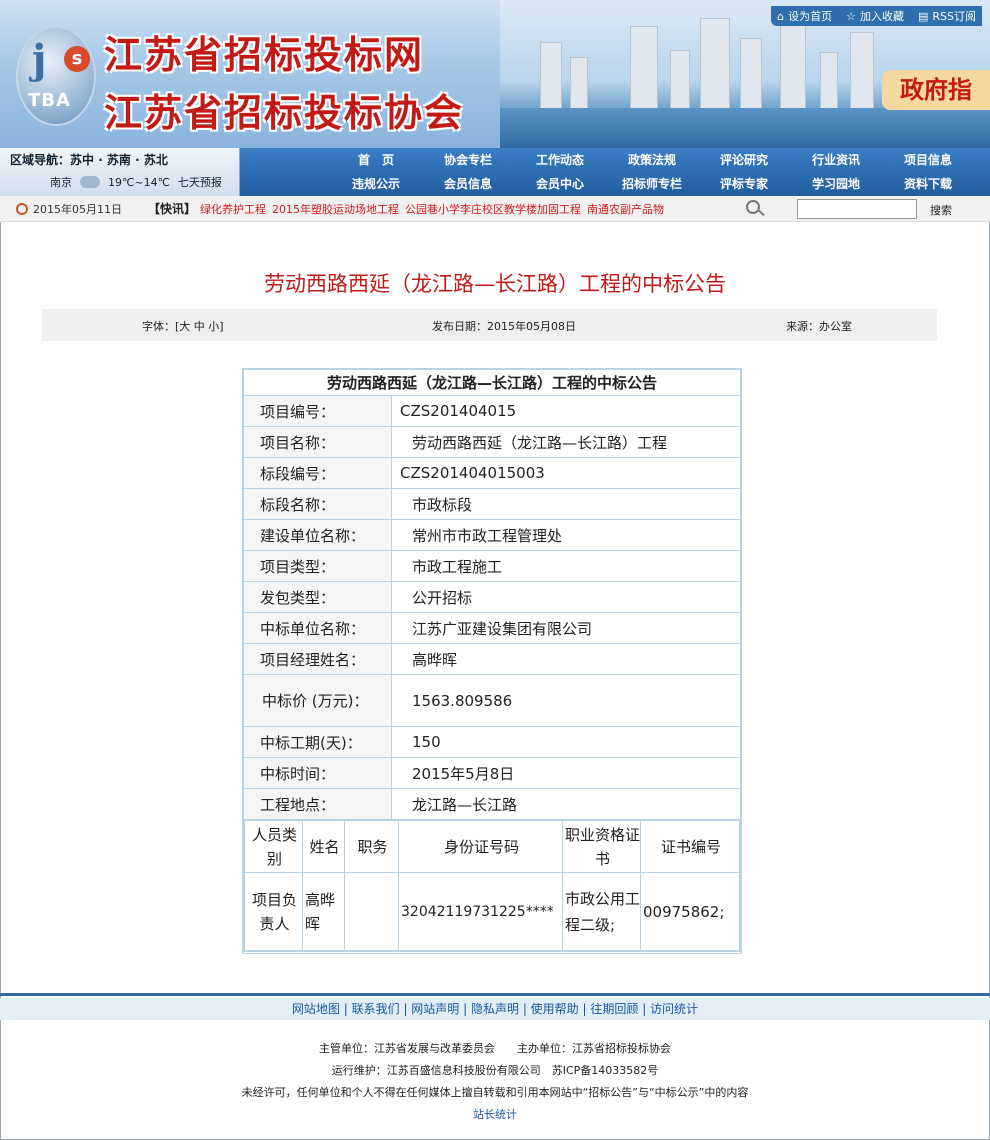 The height and width of the screenshot is (1140, 990). What do you see at coordinates (836, 184) in the screenshot?
I see `nav-item-learning: 学习园地` at bounding box center [836, 184].